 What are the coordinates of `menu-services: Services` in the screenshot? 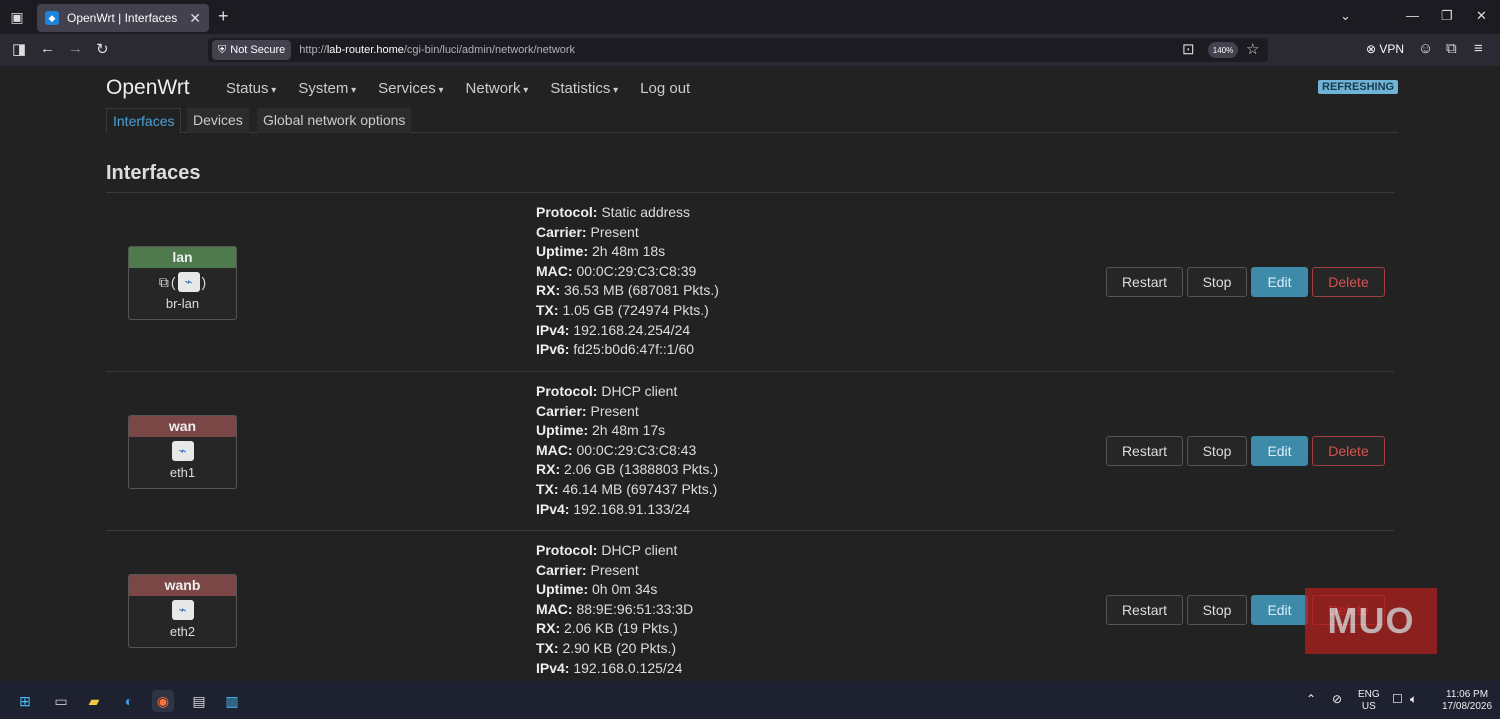 It's located at (410, 88).